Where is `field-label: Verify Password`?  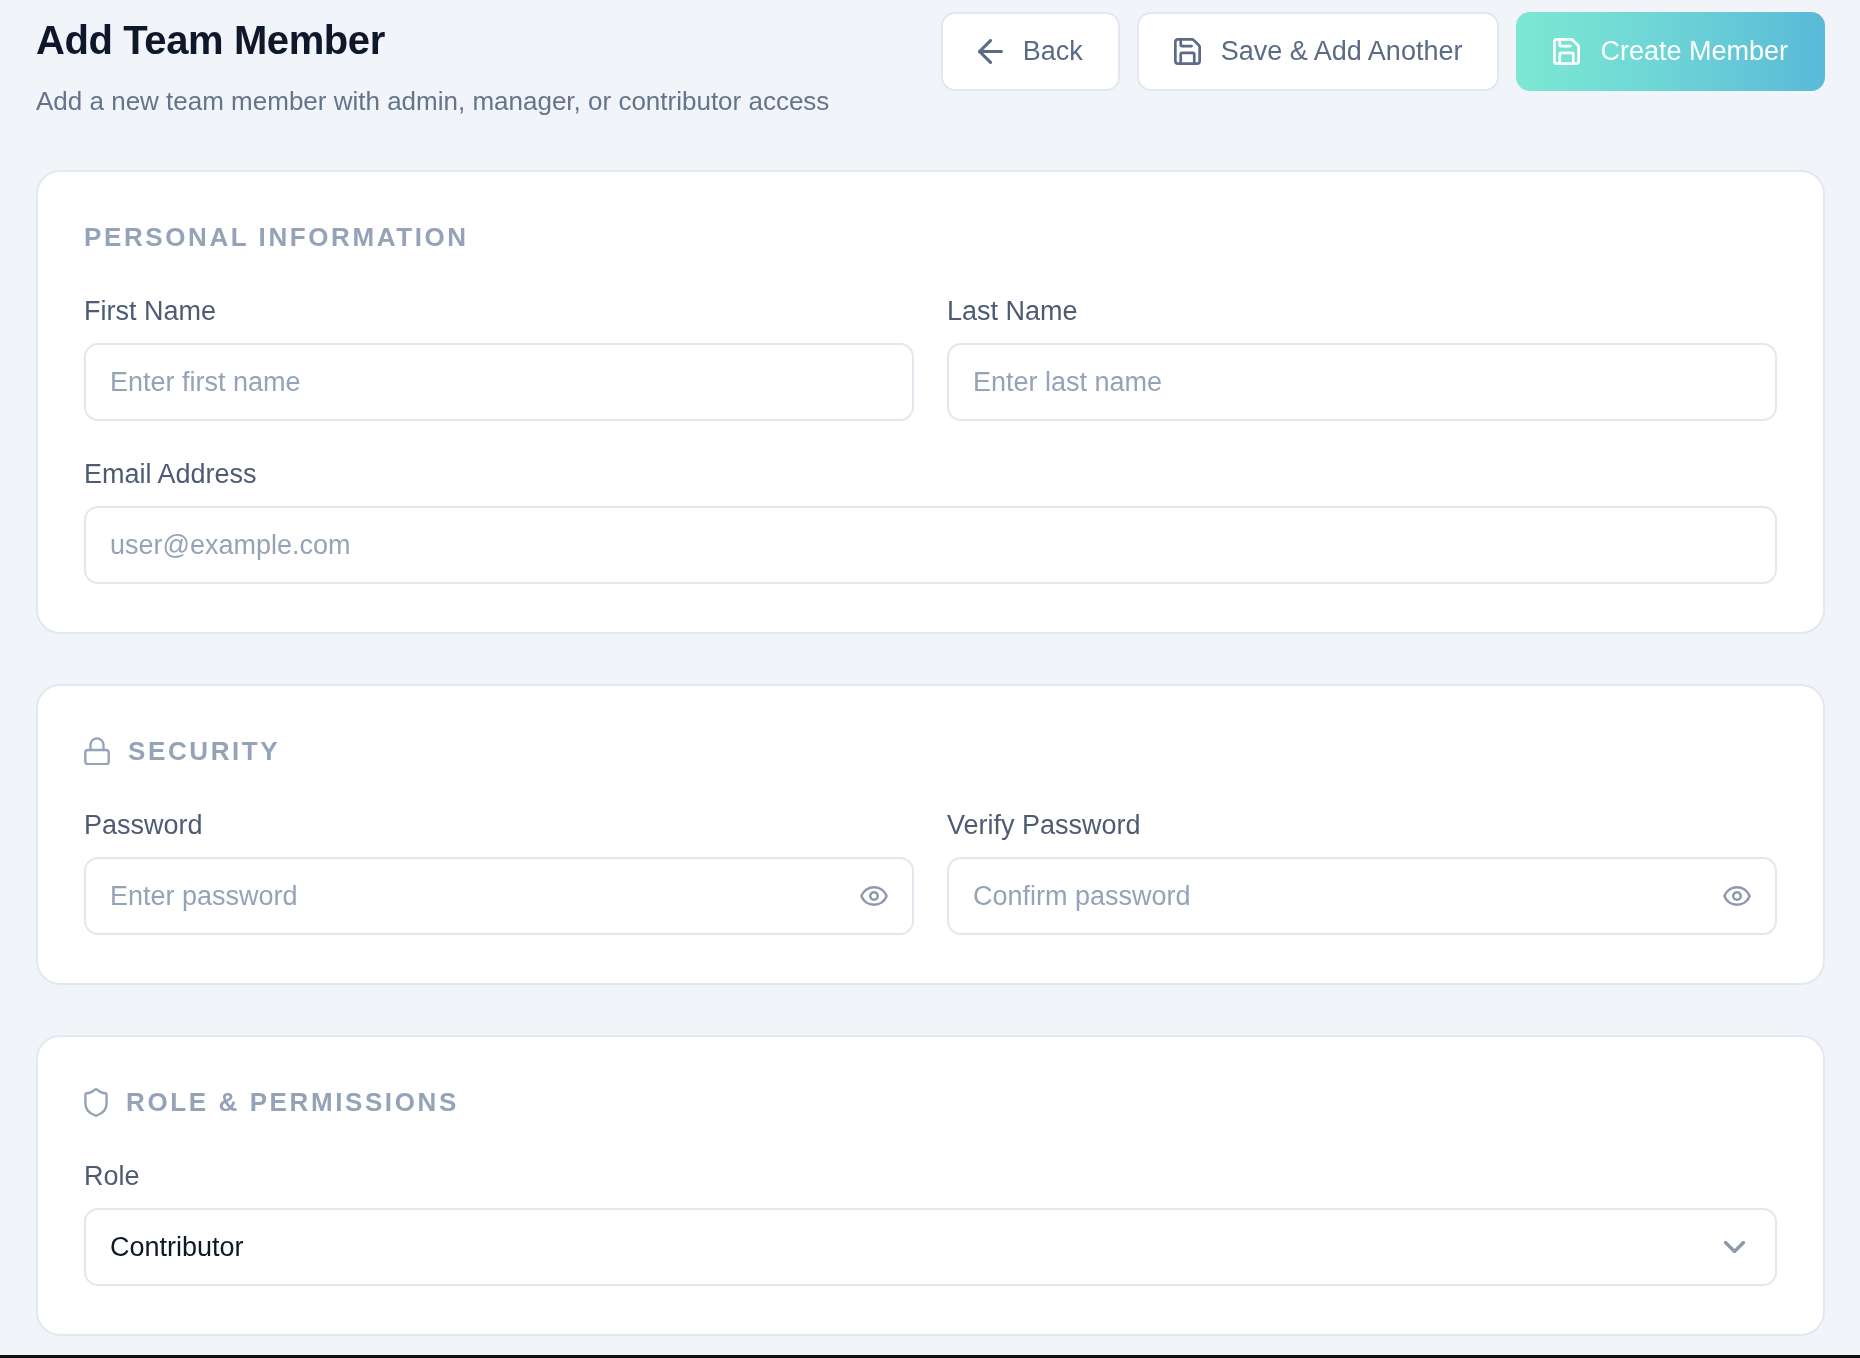 field-label: Verify Password is located at coordinates (1044, 825).